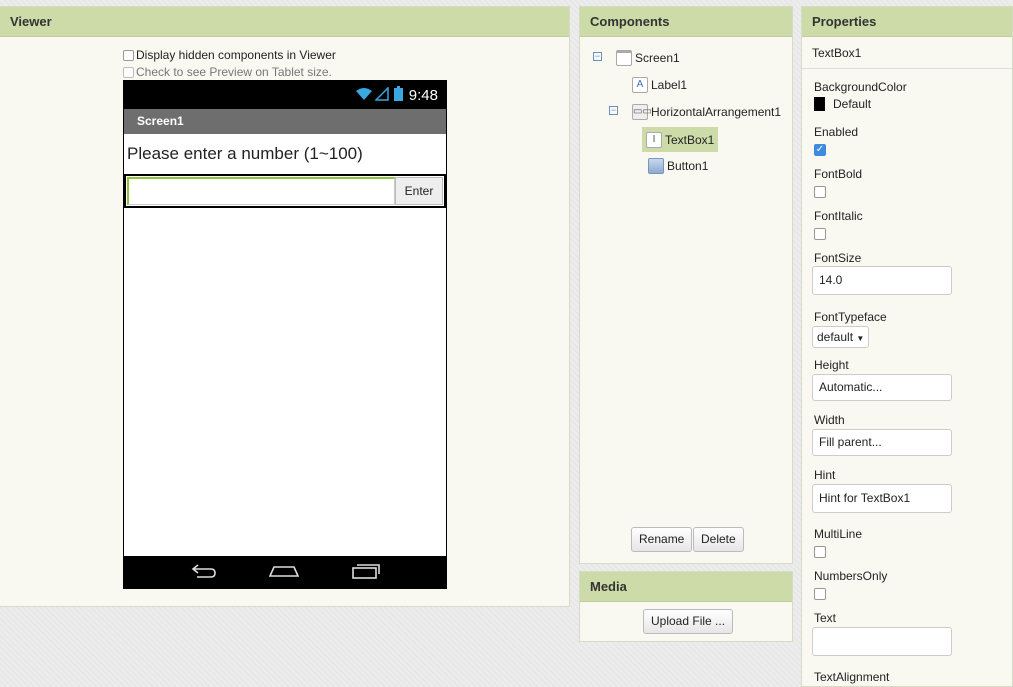 The height and width of the screenshot is (687, 1013). Describe the element at coordinates (285, 121) in the screenshot. I see `screen-title-bar: Screen1` at that location.